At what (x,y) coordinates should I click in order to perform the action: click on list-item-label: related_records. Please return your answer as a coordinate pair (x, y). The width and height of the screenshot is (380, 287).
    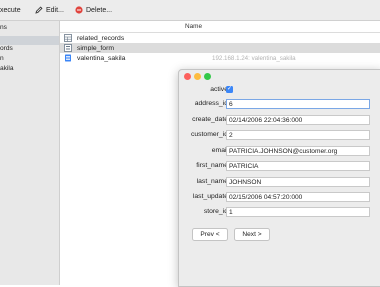
    Looking at the image, I should click on (101, 38).